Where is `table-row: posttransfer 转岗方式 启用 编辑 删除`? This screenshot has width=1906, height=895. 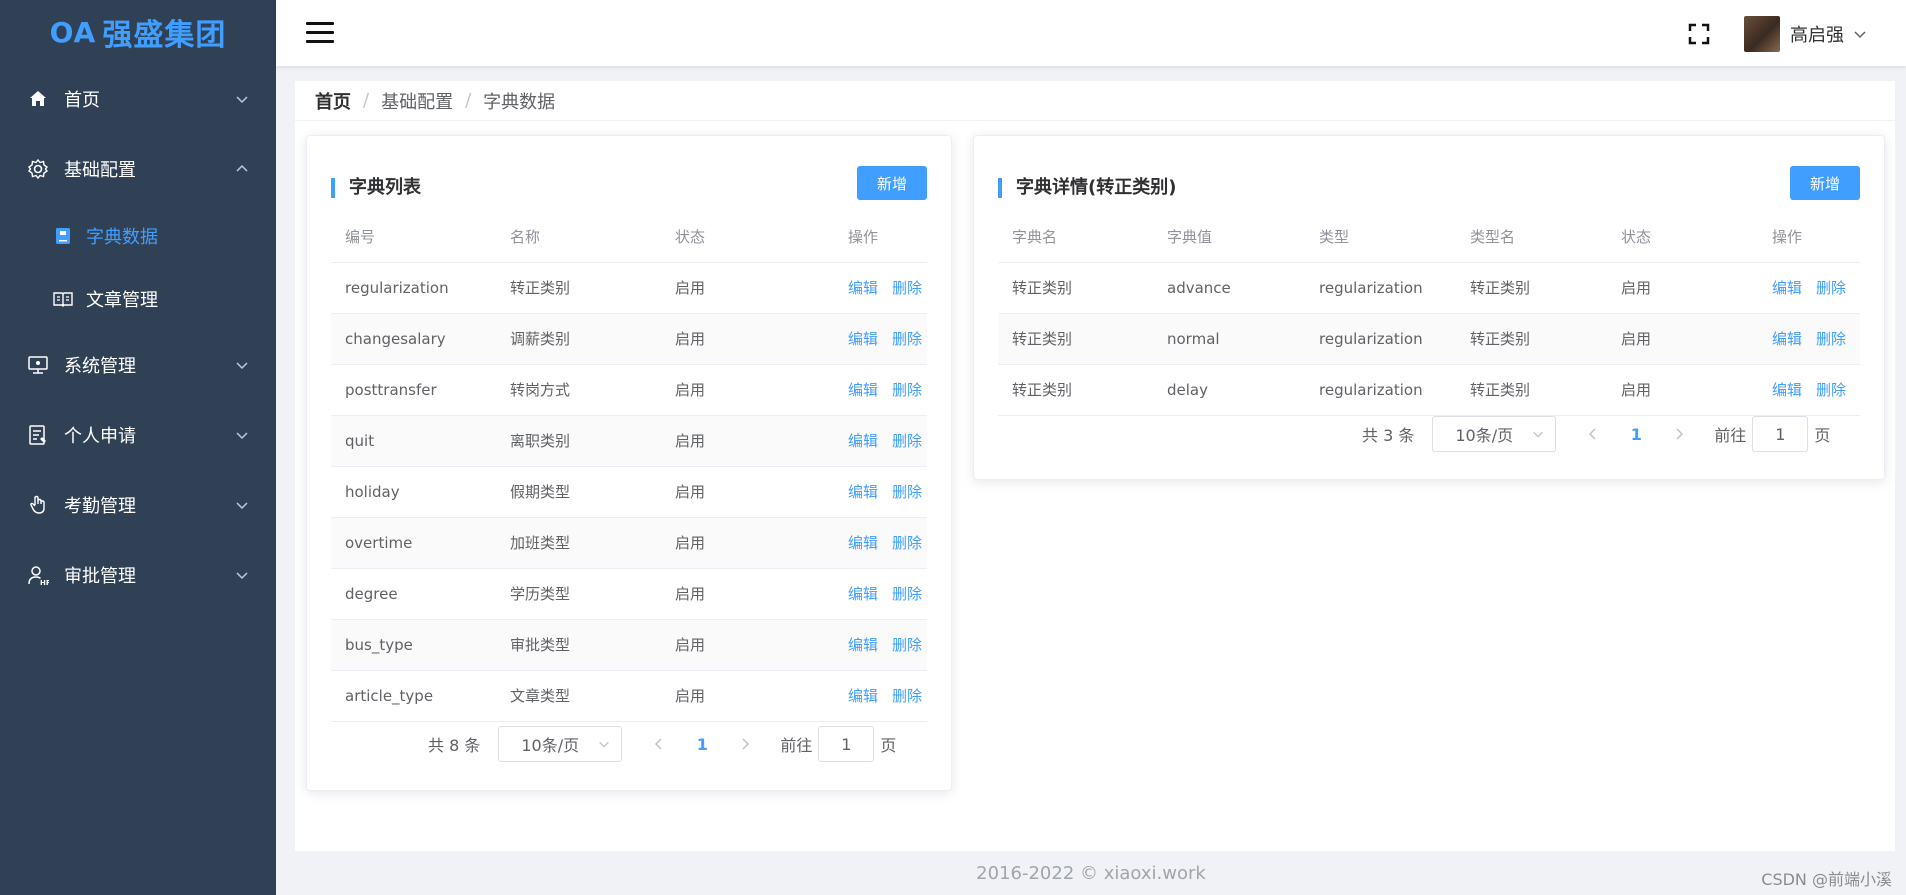 table-row: posttransfer 转岗方式 启用 编辑 删除 is located at coordinates (629, 390).